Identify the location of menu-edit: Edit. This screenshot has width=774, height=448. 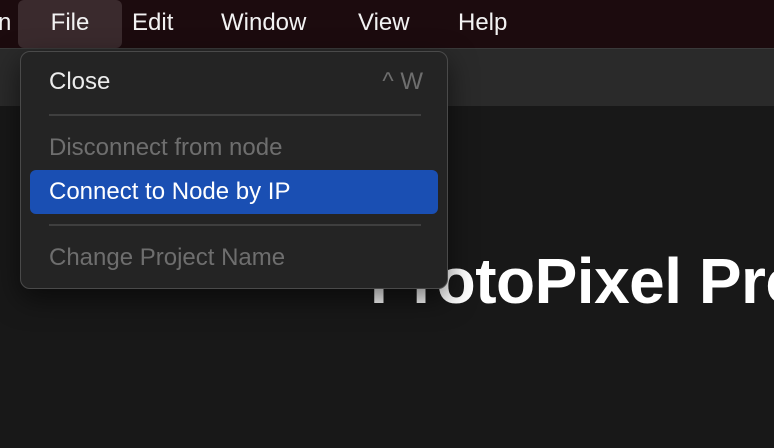
(152, 24).